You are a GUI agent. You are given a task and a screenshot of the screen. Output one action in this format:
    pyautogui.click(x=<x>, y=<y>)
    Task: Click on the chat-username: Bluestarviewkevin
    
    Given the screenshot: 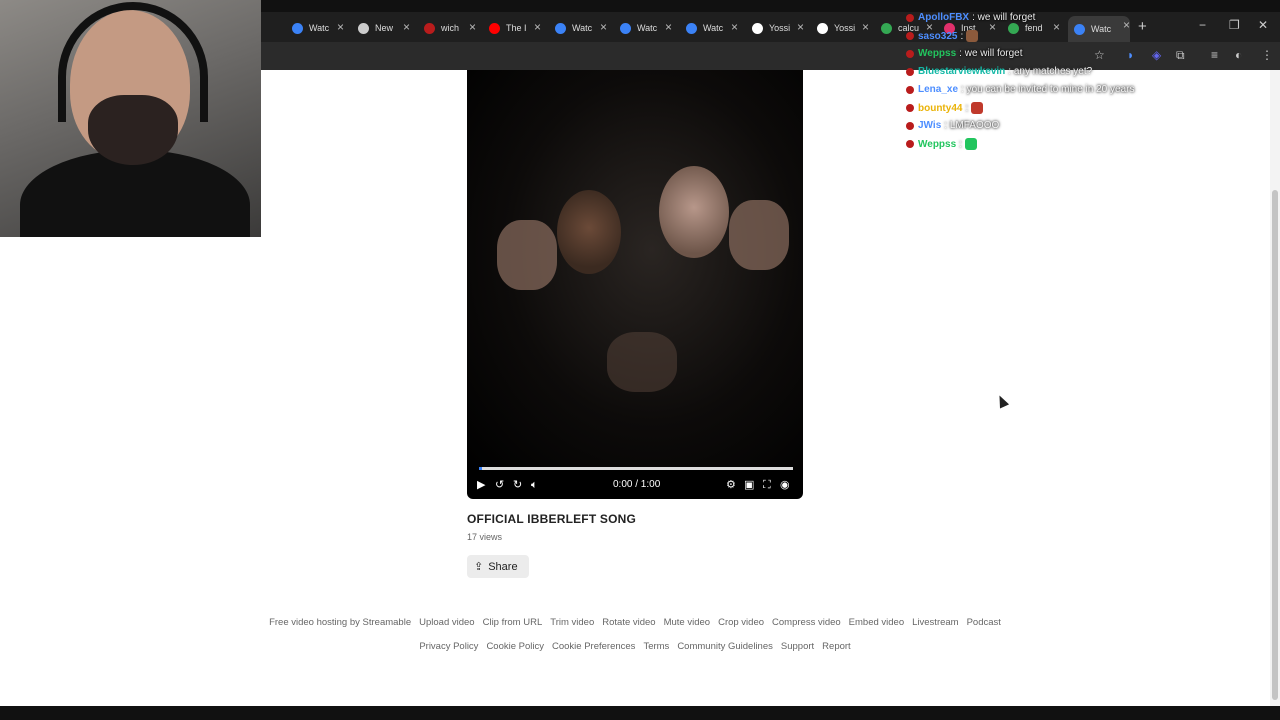 What is the action you would take?
    pyautogui.click(x=962, y=71)
    